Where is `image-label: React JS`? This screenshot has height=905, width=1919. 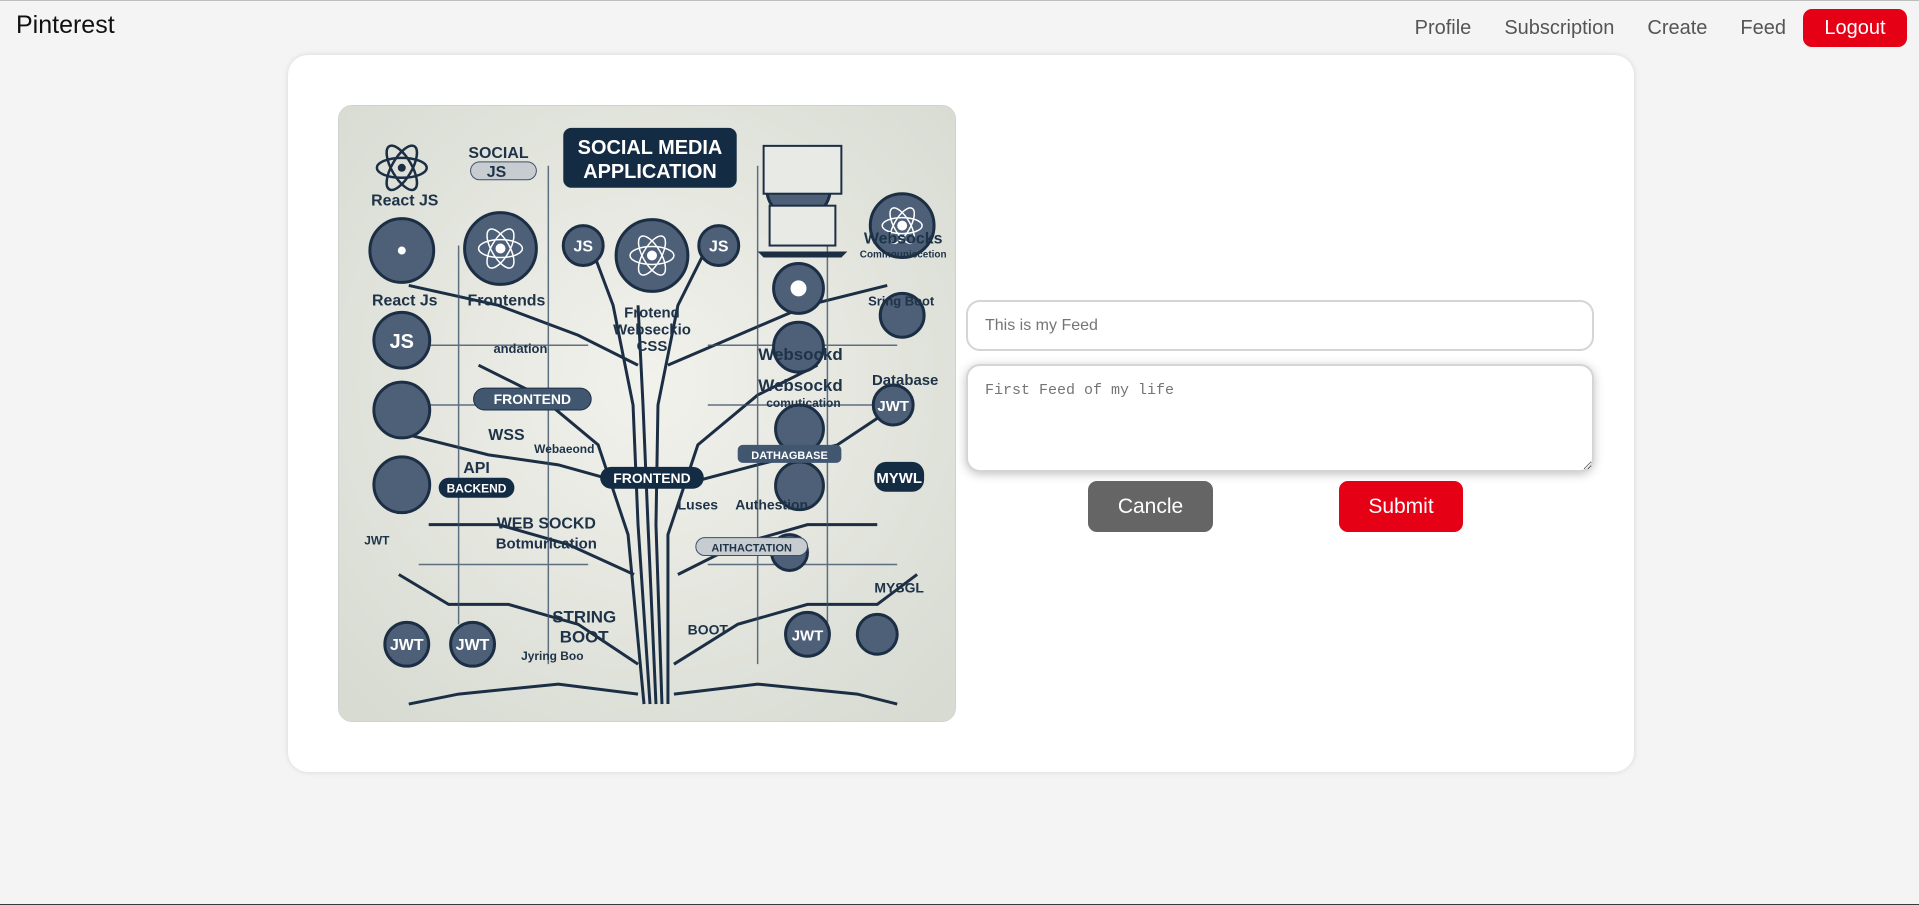
image-label: React JS is located at coordinates (404, 201).